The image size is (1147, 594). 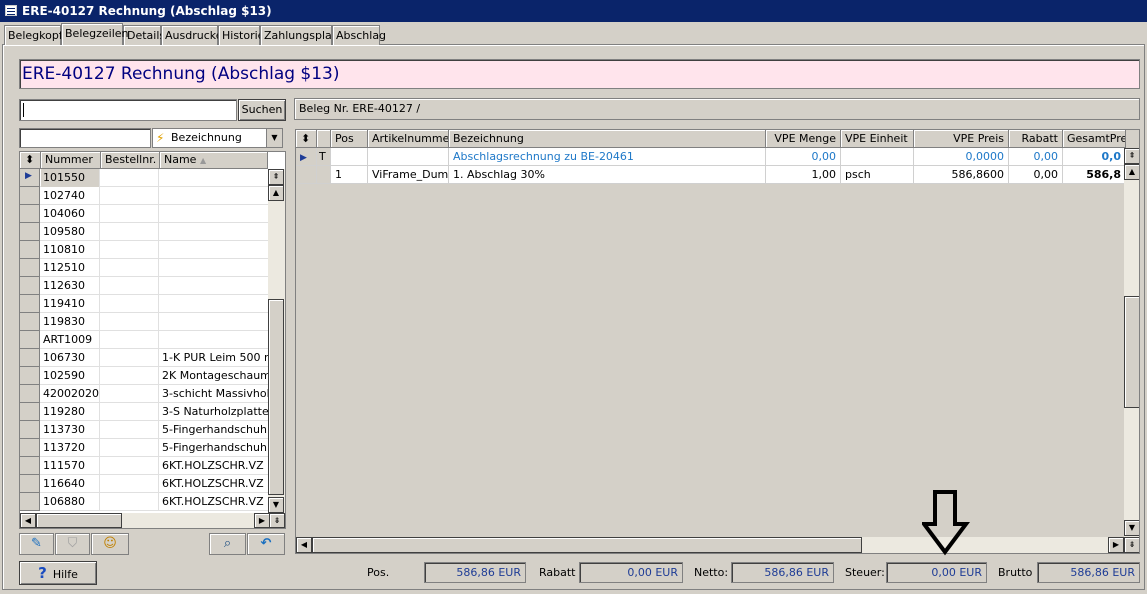 What do you see at coordinates (266, 544) in the screenshot?
I see `undo-button: ↶` at bounding box center [266, 544].